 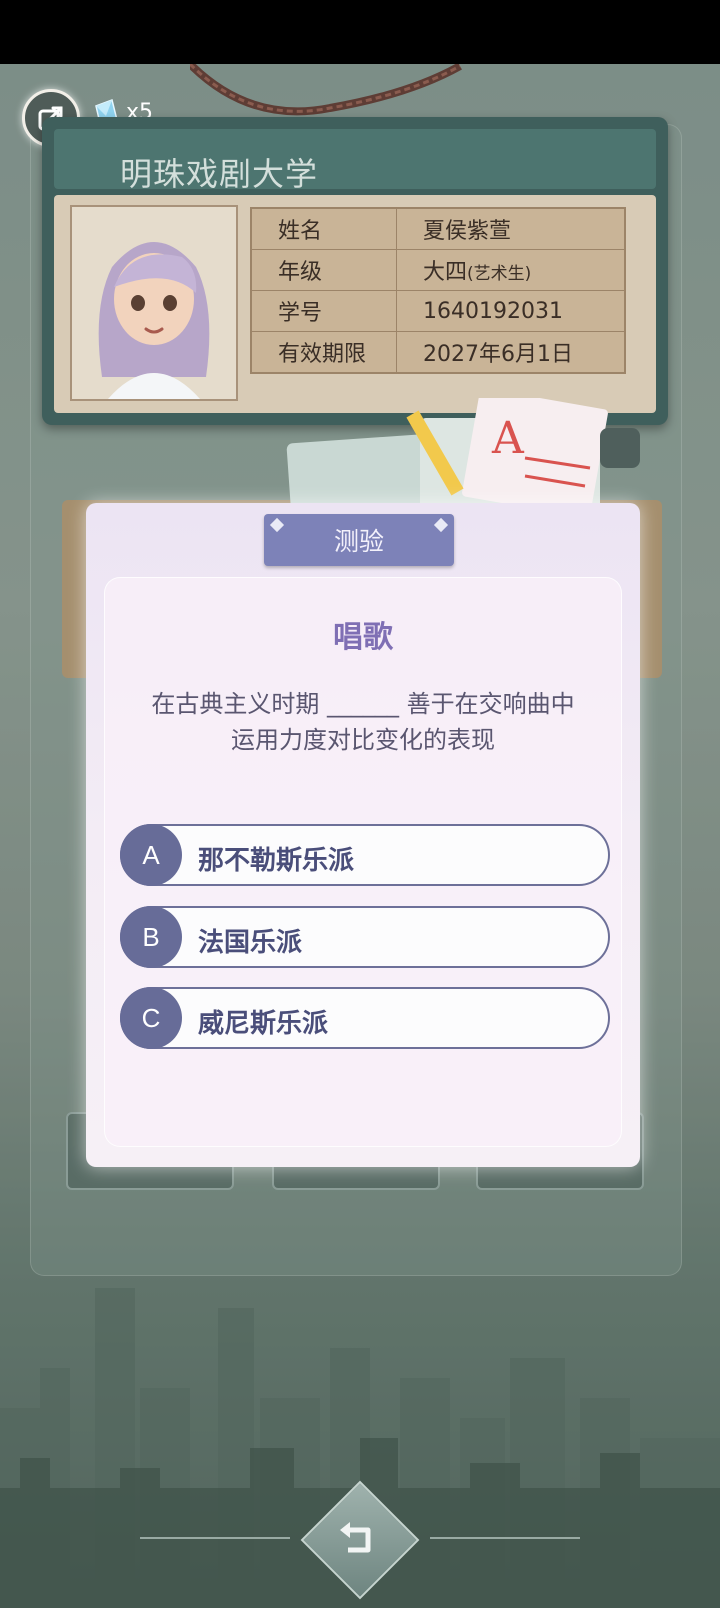 I want to click on quiz-title: 测验, so click(x=358, y=541).